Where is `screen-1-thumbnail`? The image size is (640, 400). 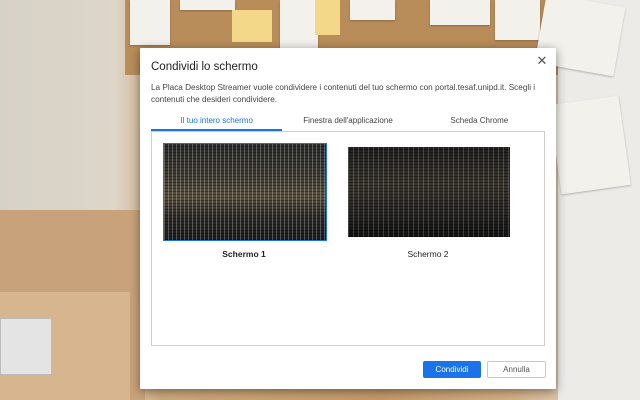 screen-1-thumbnail is located at coordinates (245, 192).